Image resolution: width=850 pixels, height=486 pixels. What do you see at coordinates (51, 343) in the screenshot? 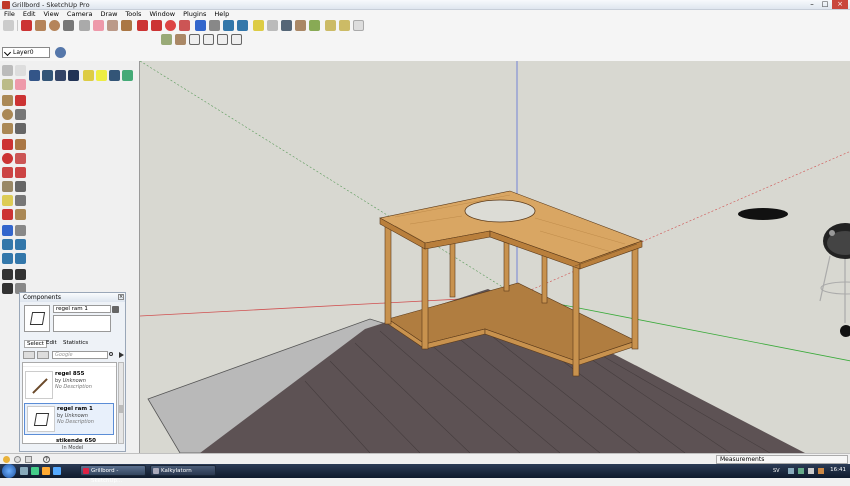
I see `tab-edit: Edit` at bounding box center [51, 343].